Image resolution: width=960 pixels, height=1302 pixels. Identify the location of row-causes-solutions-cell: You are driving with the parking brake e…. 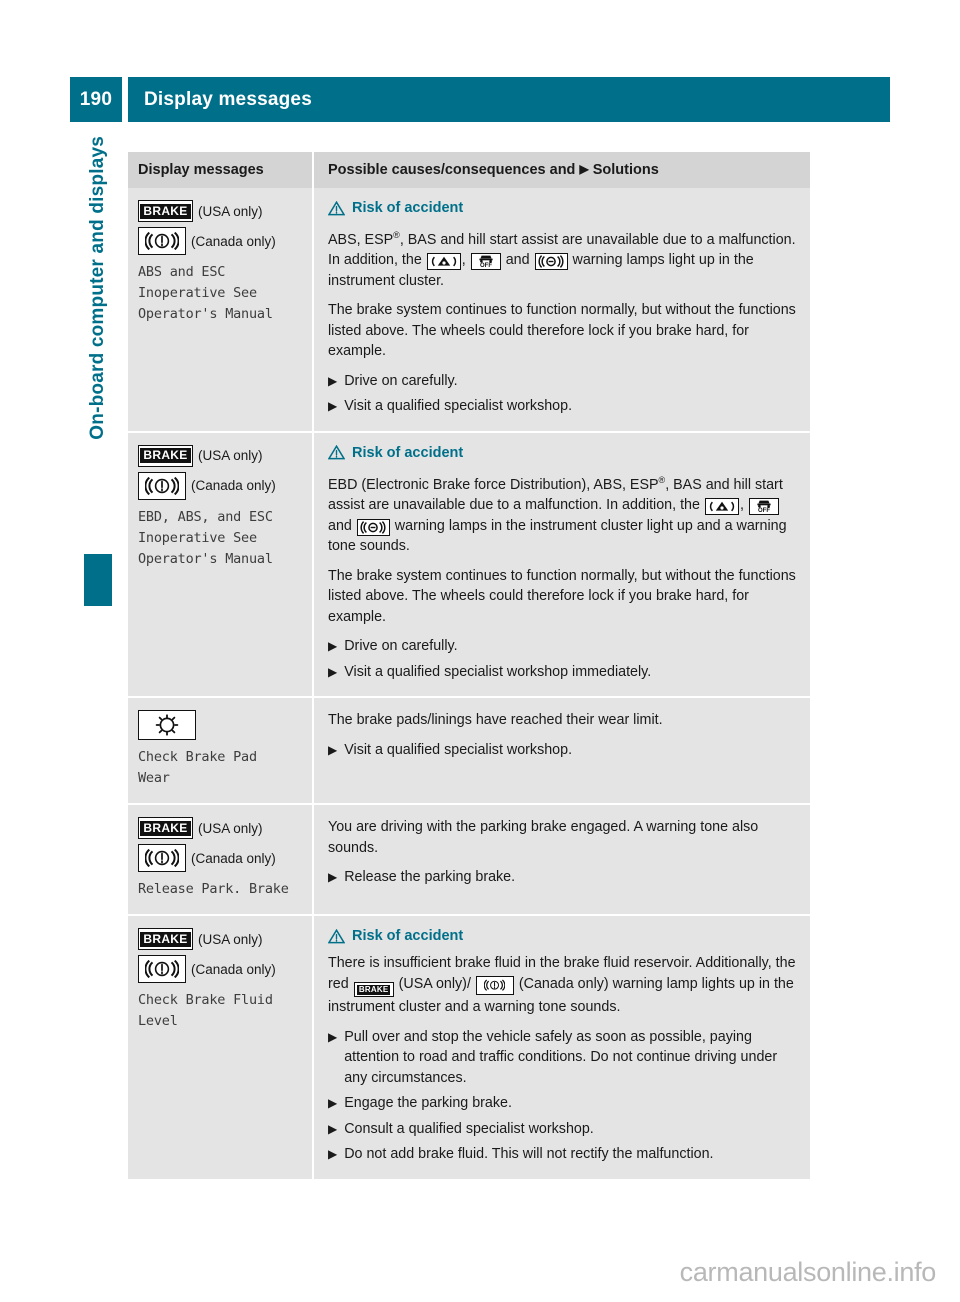
(562, 859).